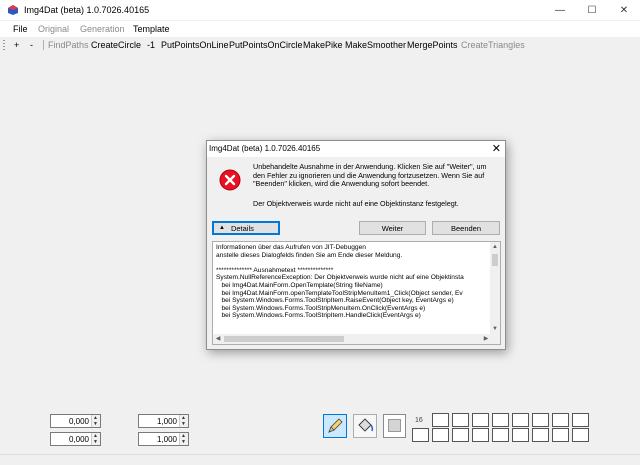  I want to click on scroll-left-icon: ◀, so click(218, 339).